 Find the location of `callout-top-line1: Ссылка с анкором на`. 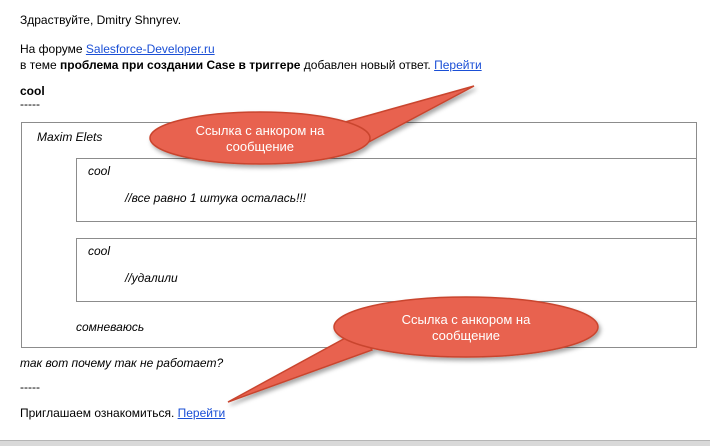

callout-top-line1: Ссылка с анкором на is located at coordinates (260, 130).